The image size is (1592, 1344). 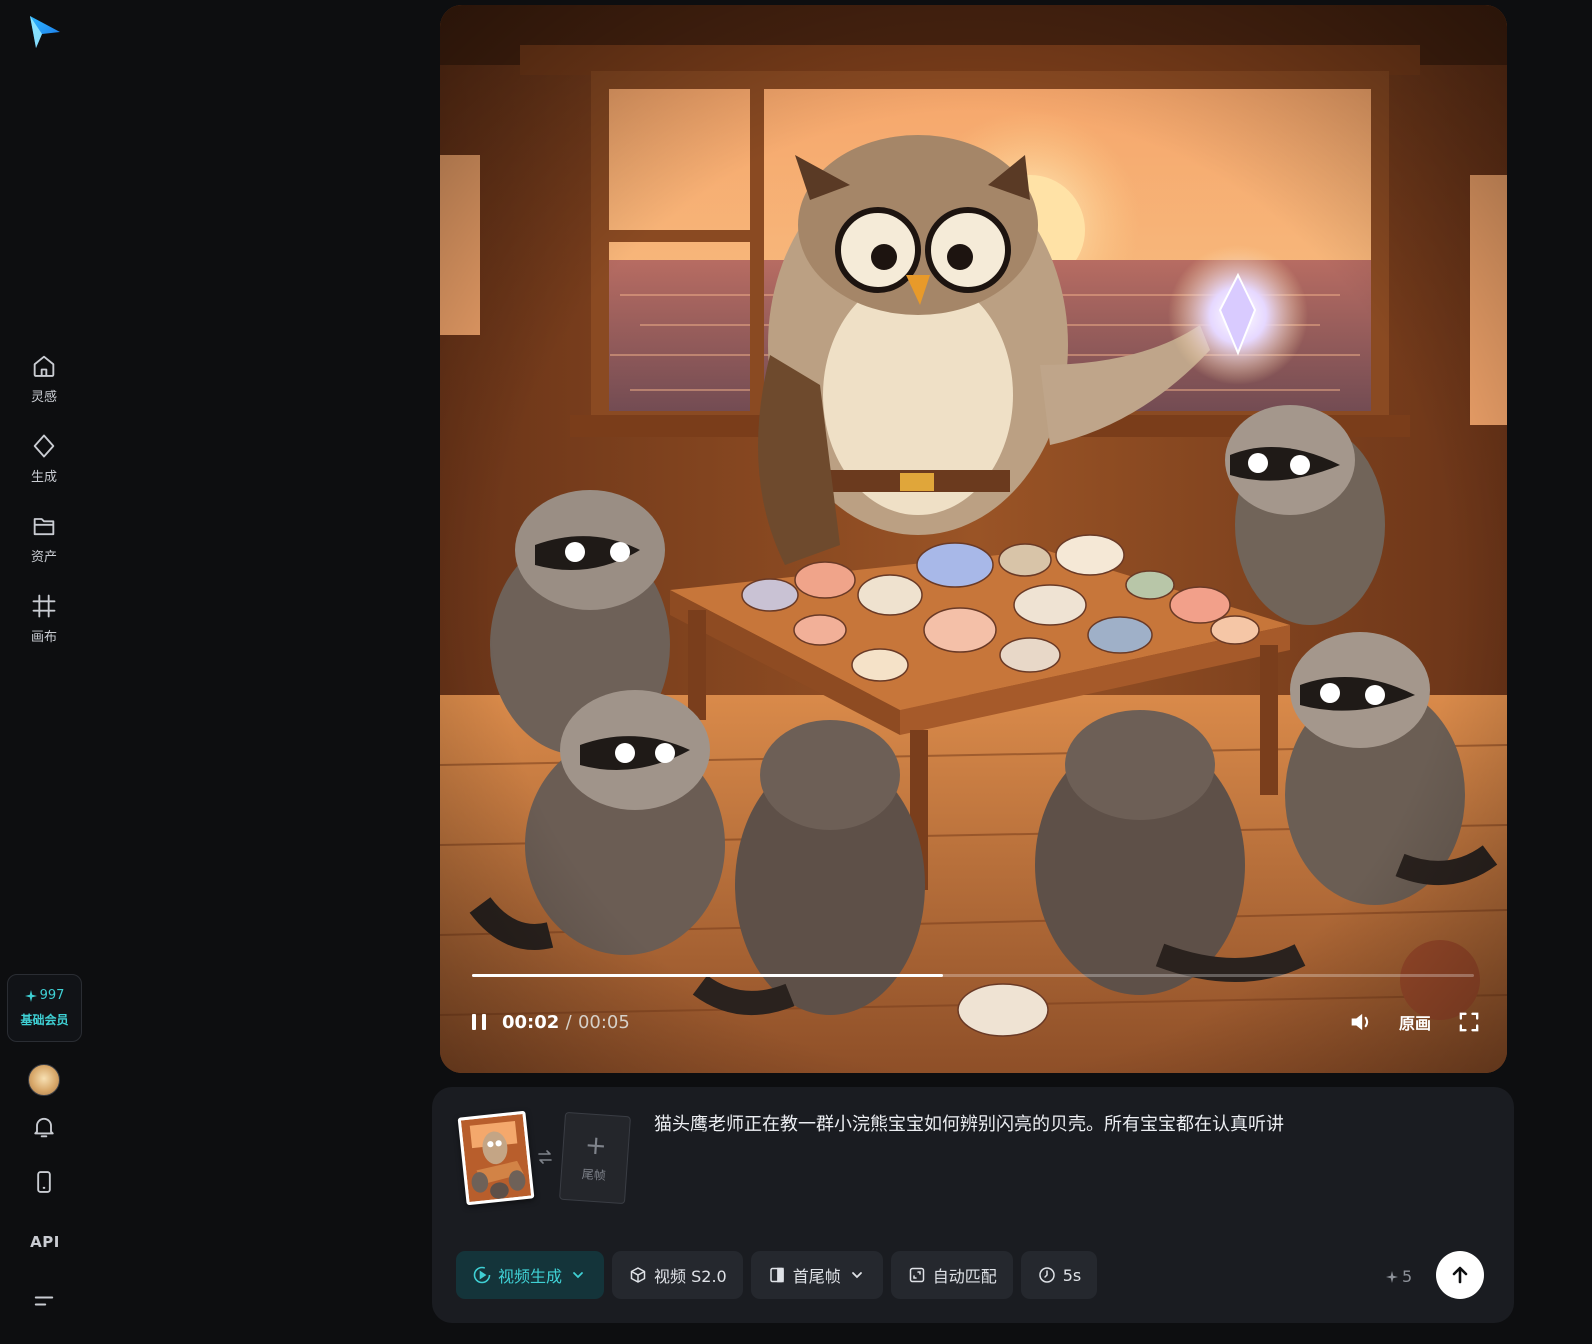 I want to click on quality-selector: 原画, so click(x=1415, y=1022).